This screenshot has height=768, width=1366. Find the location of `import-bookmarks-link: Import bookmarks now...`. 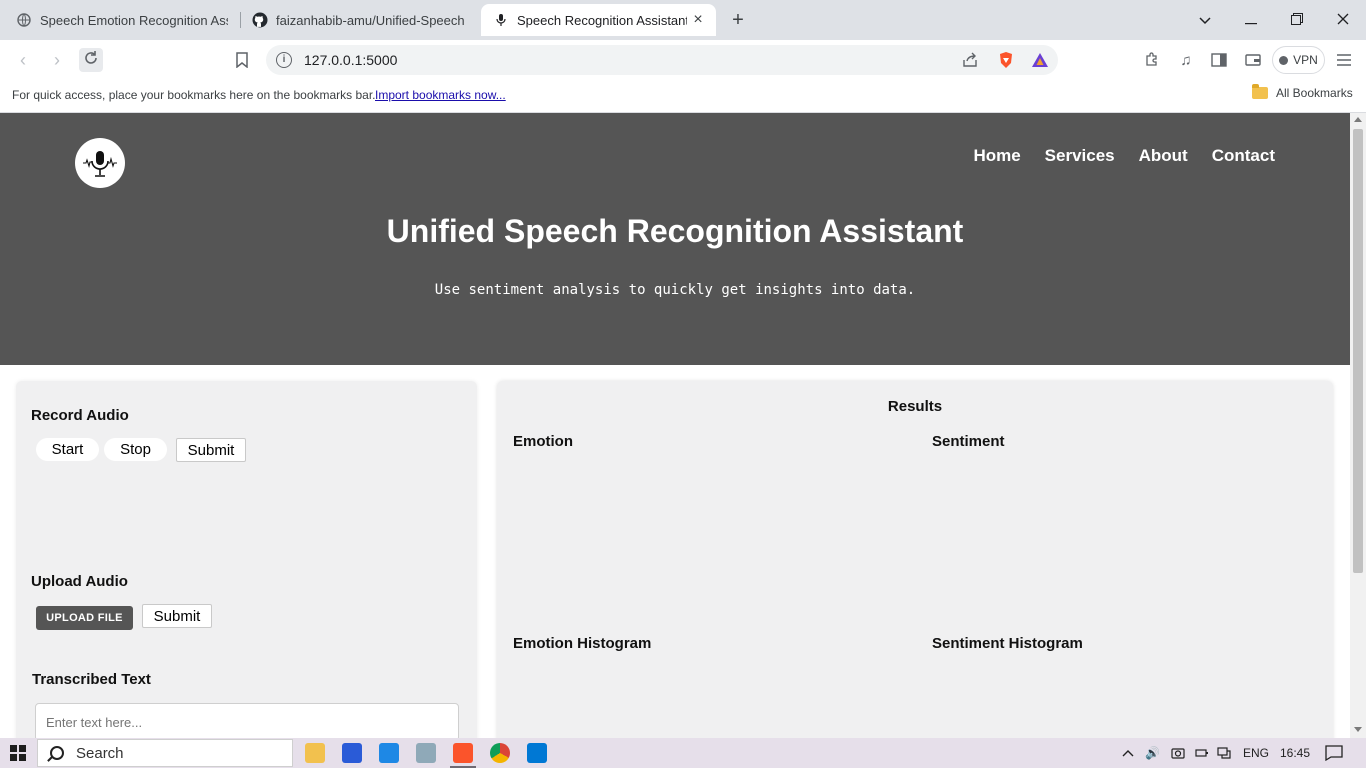

import-bookmarks-link: Import bookmarks now... is located at coordinates (440, 95).